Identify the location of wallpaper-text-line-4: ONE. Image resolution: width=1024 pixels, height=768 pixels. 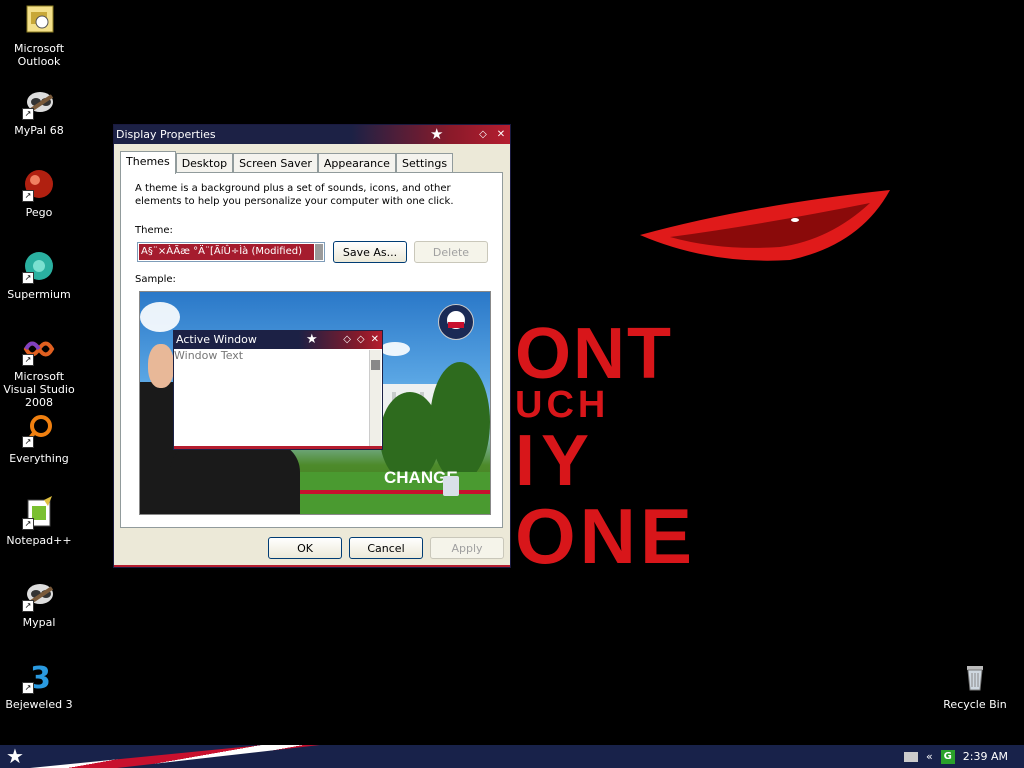
(606, 536).